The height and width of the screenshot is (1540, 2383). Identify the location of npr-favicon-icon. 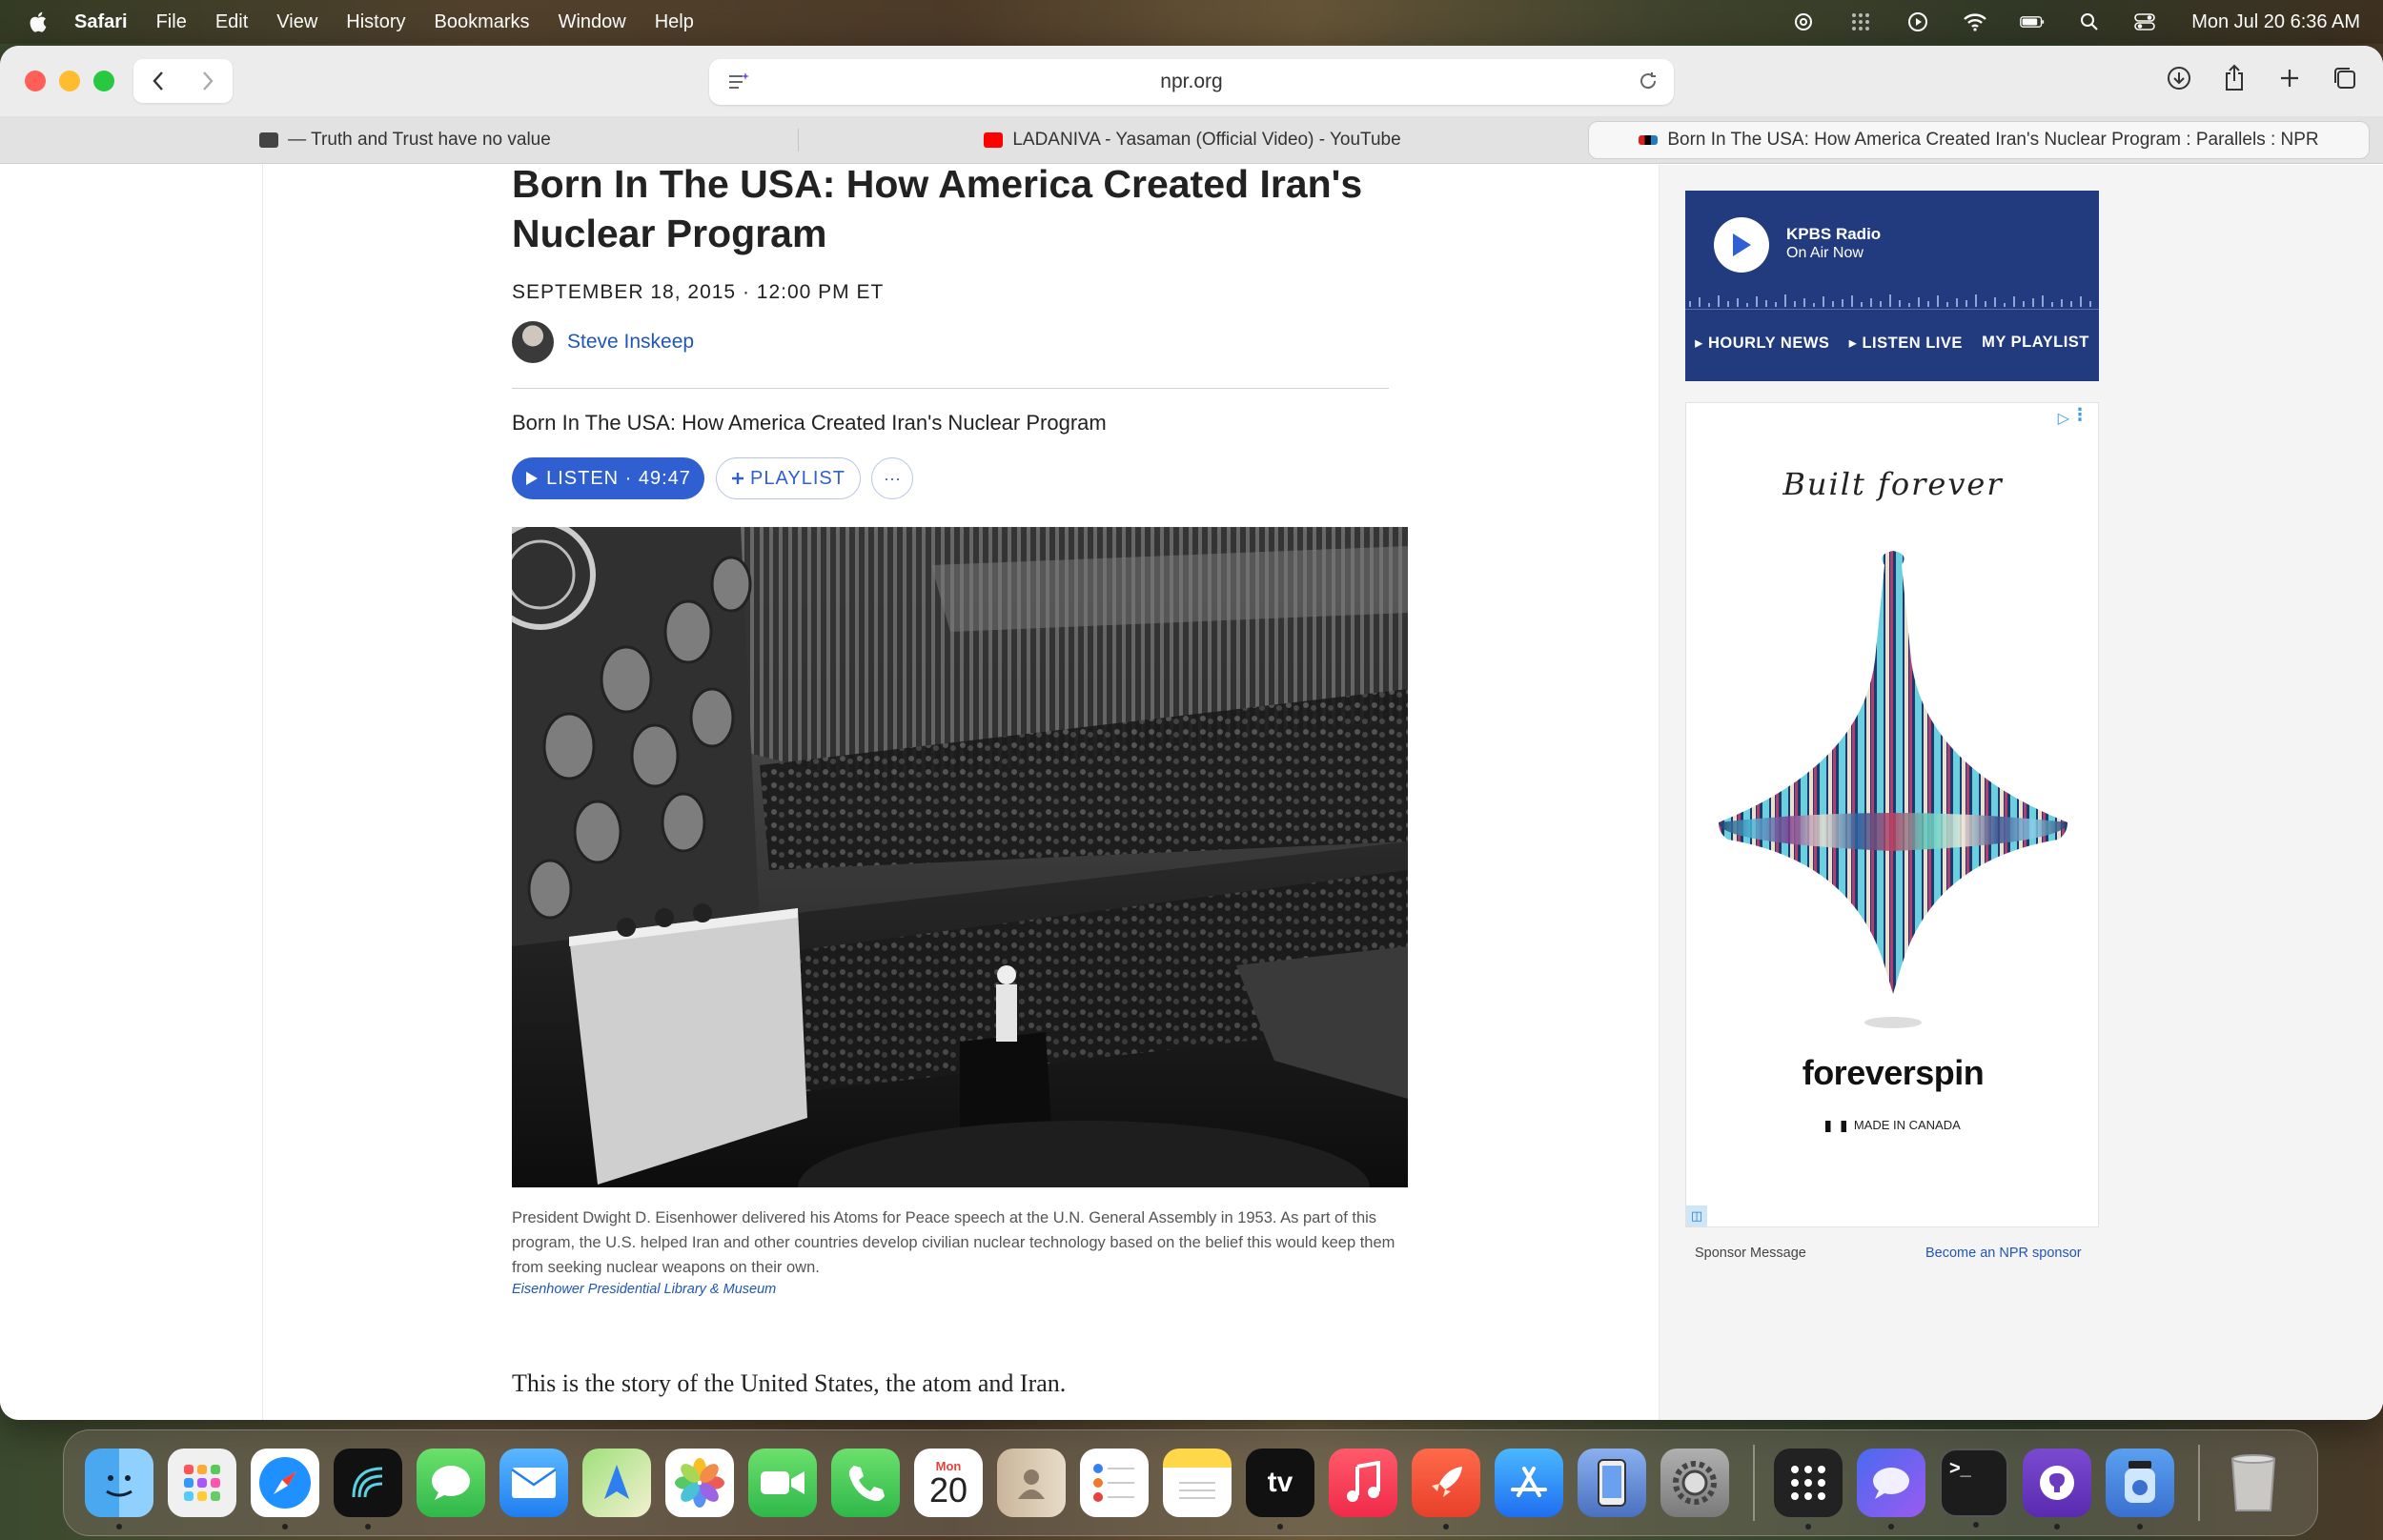
(1649, 140).